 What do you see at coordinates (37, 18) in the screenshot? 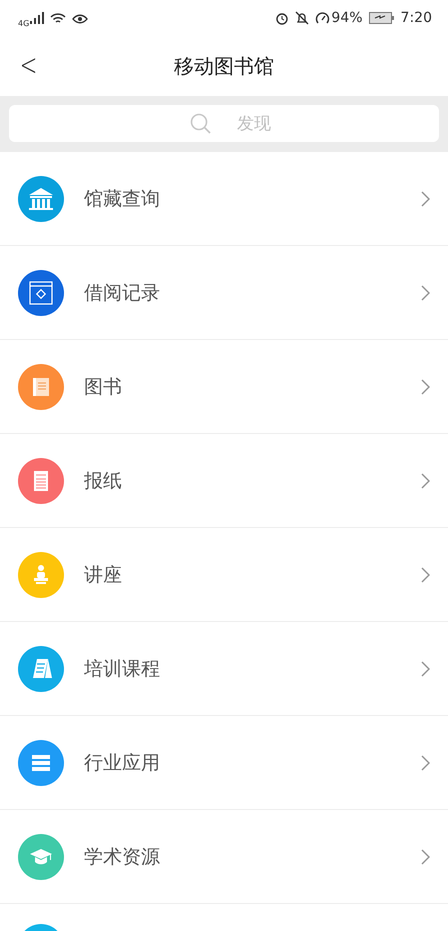
I see `signal-icon` at bounding box center [37, 18].